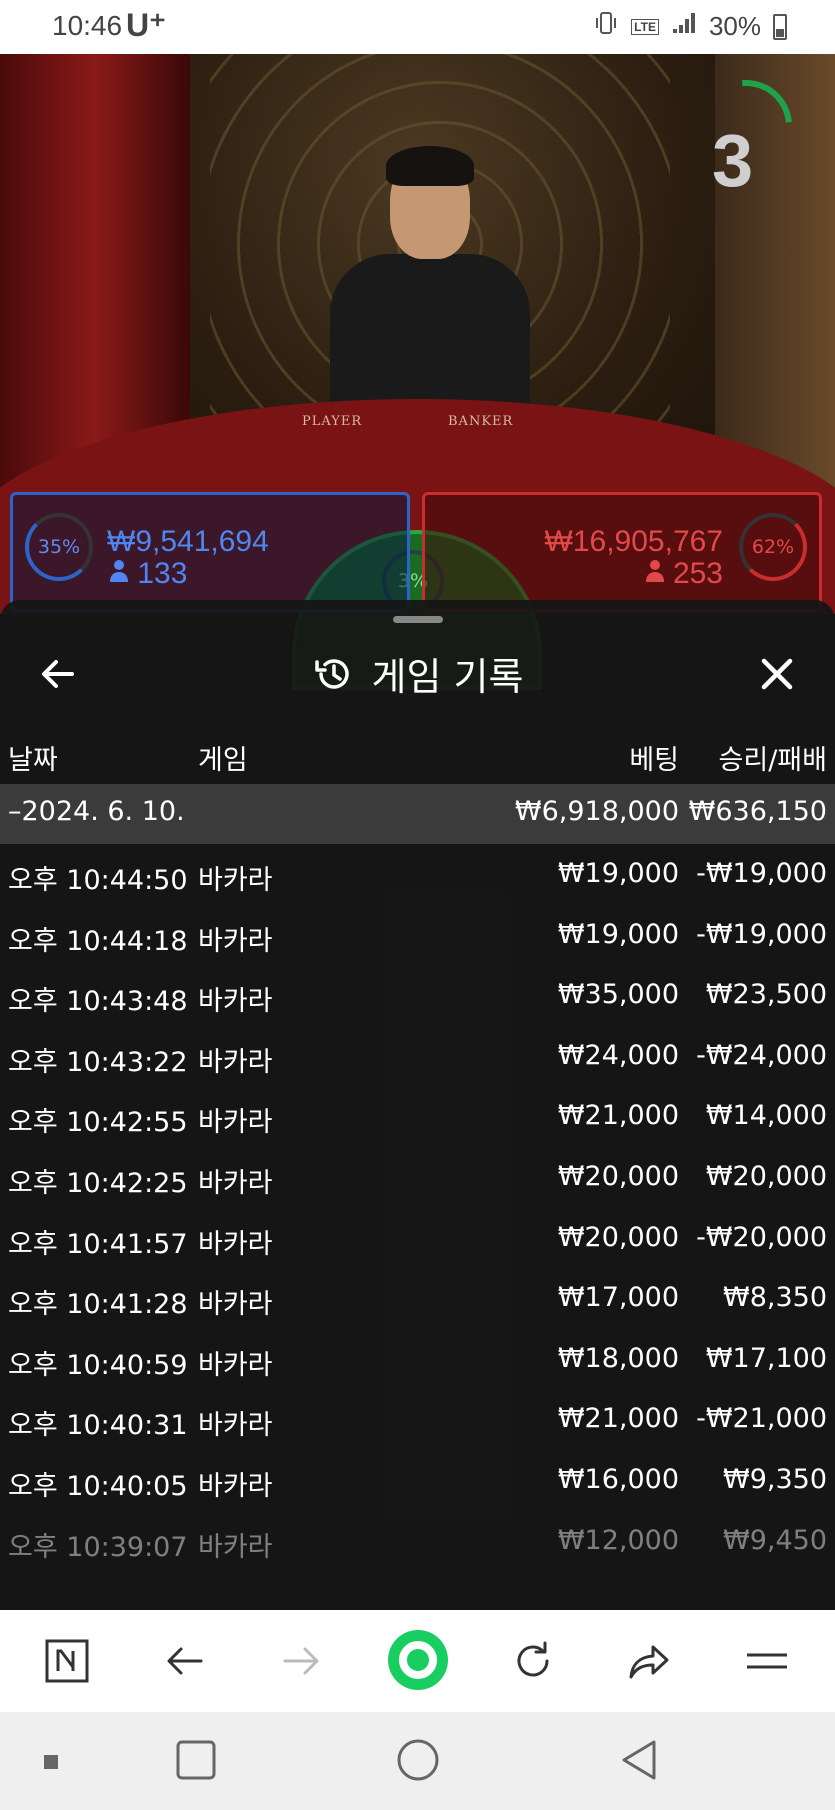 This screenshot has width=835, height=1810. What do you see at coordinates (59, 547) in the screenshot?
I see `player-percent: 35%` at bounding box center [59, 547].